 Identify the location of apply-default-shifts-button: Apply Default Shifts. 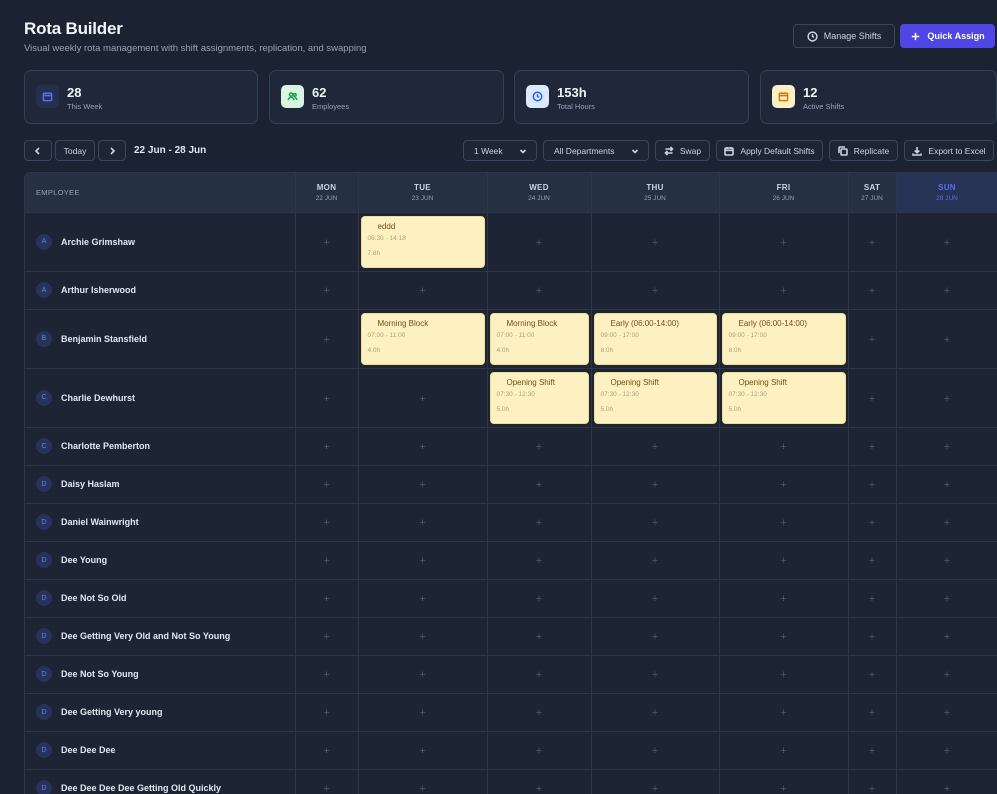
(769, 150).